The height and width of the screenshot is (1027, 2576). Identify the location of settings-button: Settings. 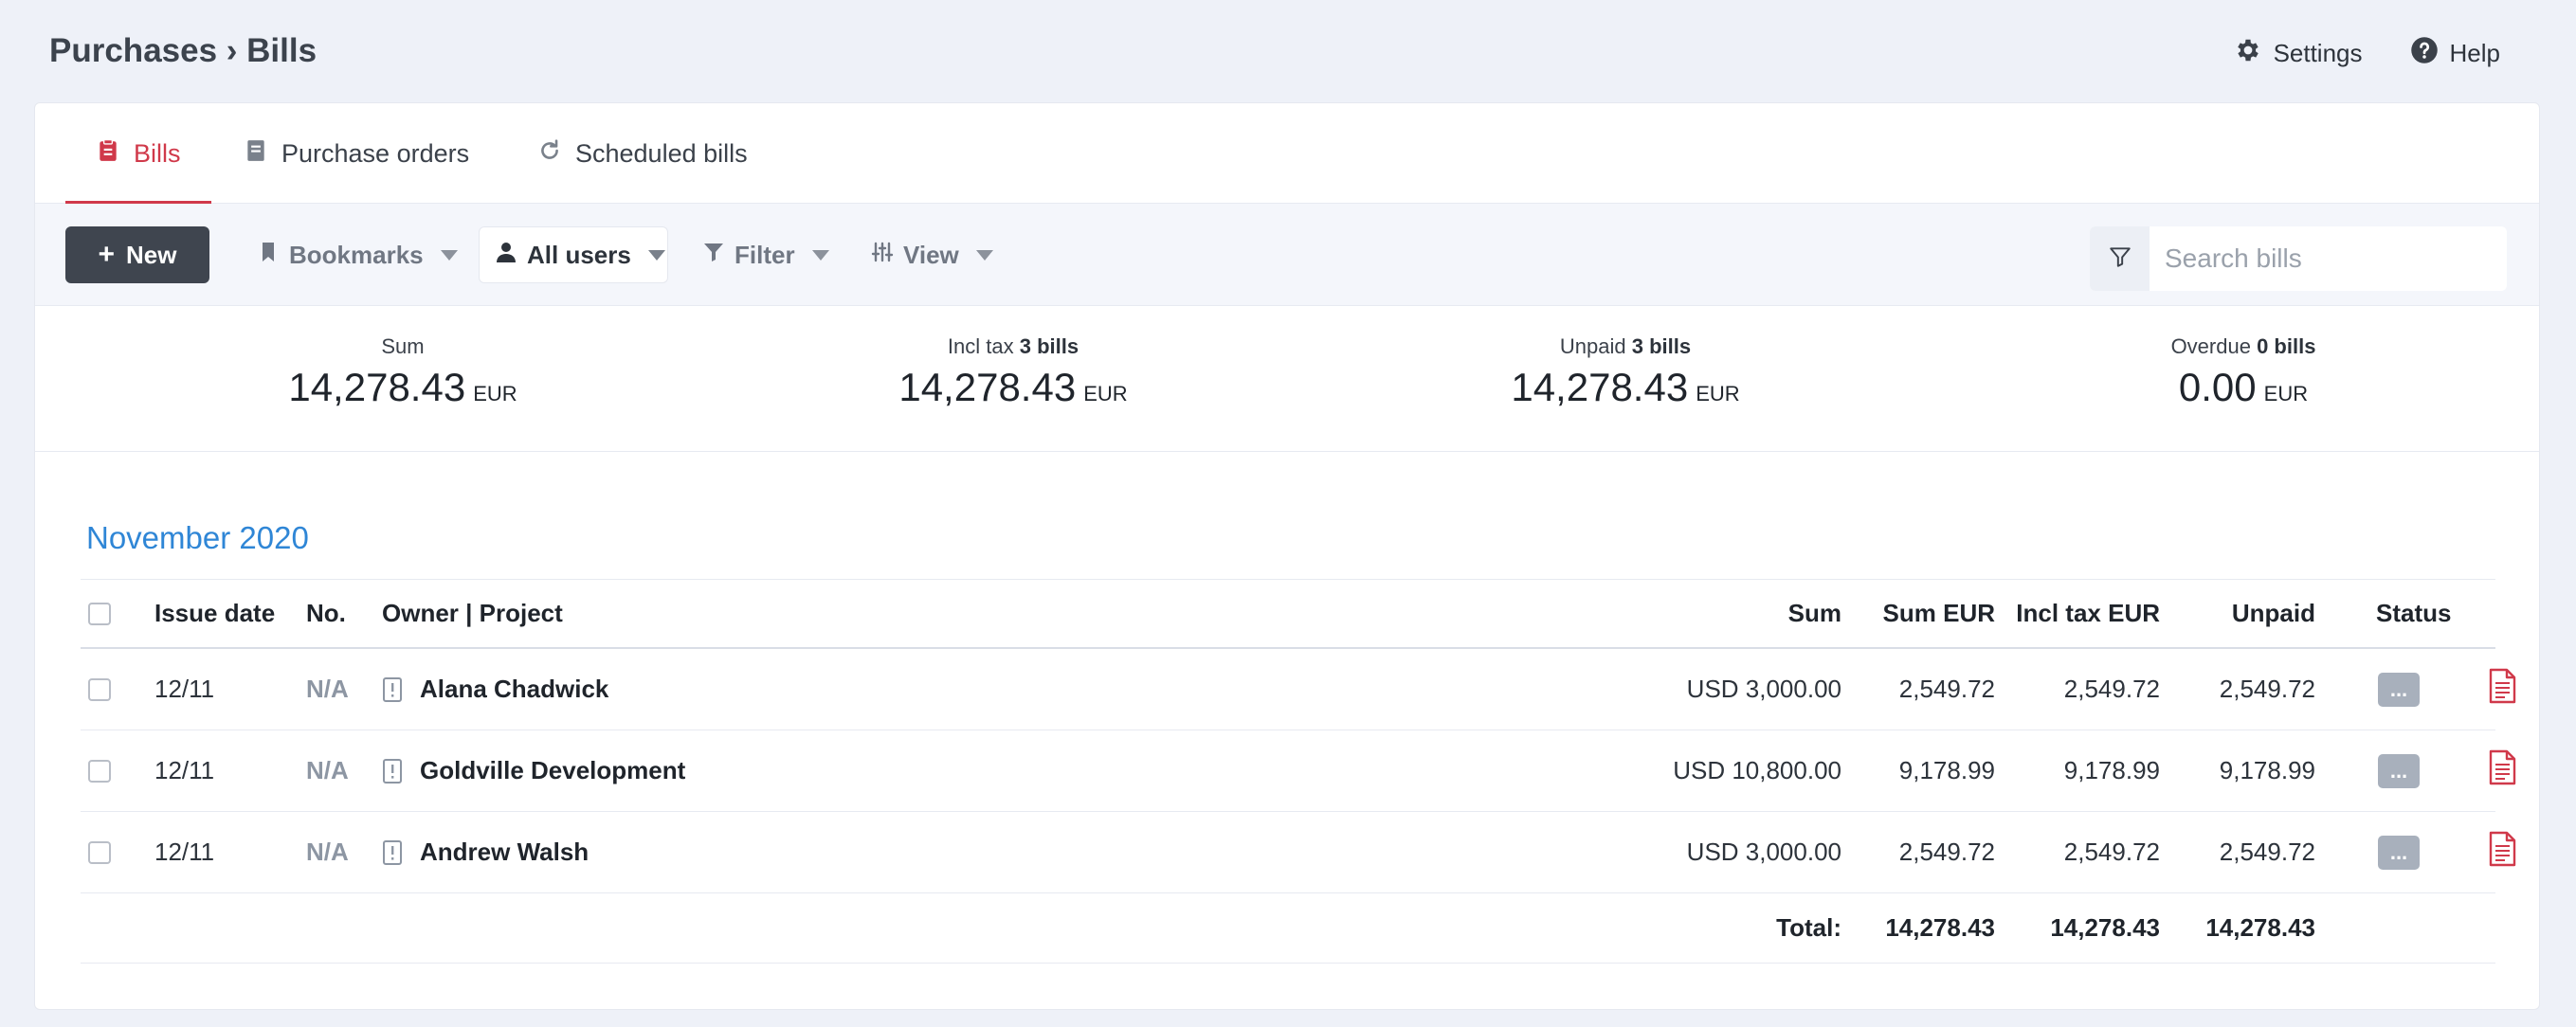
(2298, 53).